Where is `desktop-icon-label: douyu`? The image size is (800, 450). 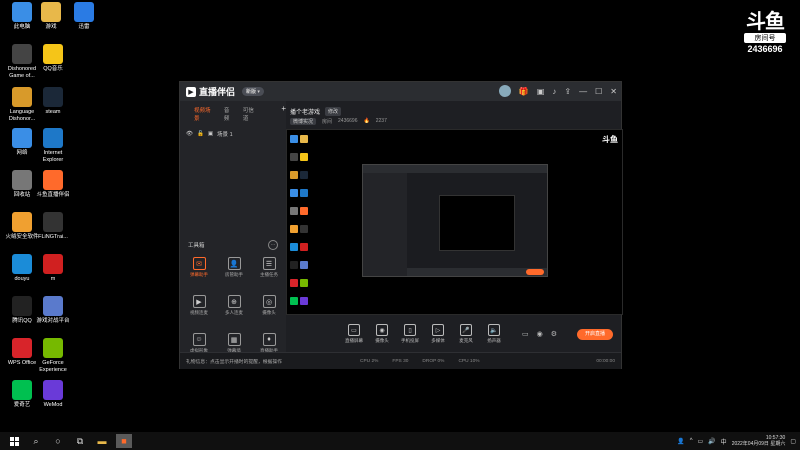 desktop-icon-label: douyu is located at coordinates (22, 279).